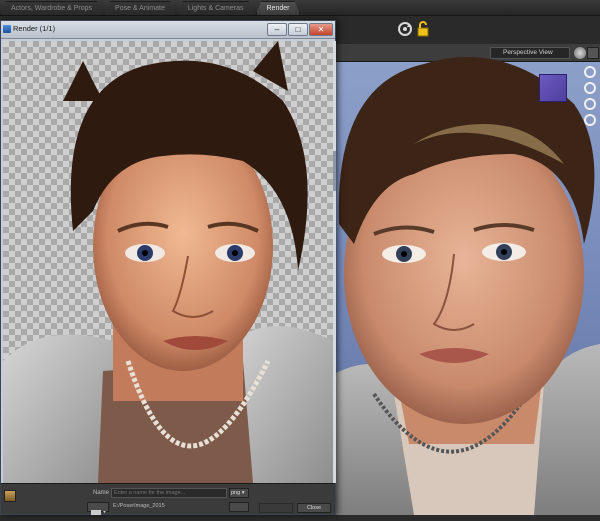  Describe the element at coordinates (10, 496) in the screenshot. I see `library-corner-icon` at that location.